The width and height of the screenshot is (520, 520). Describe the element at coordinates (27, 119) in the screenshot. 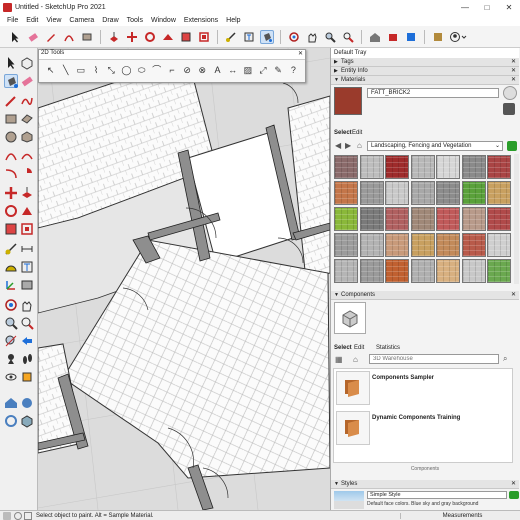

I see `rotated-rectangle-tool-icon` at that location.